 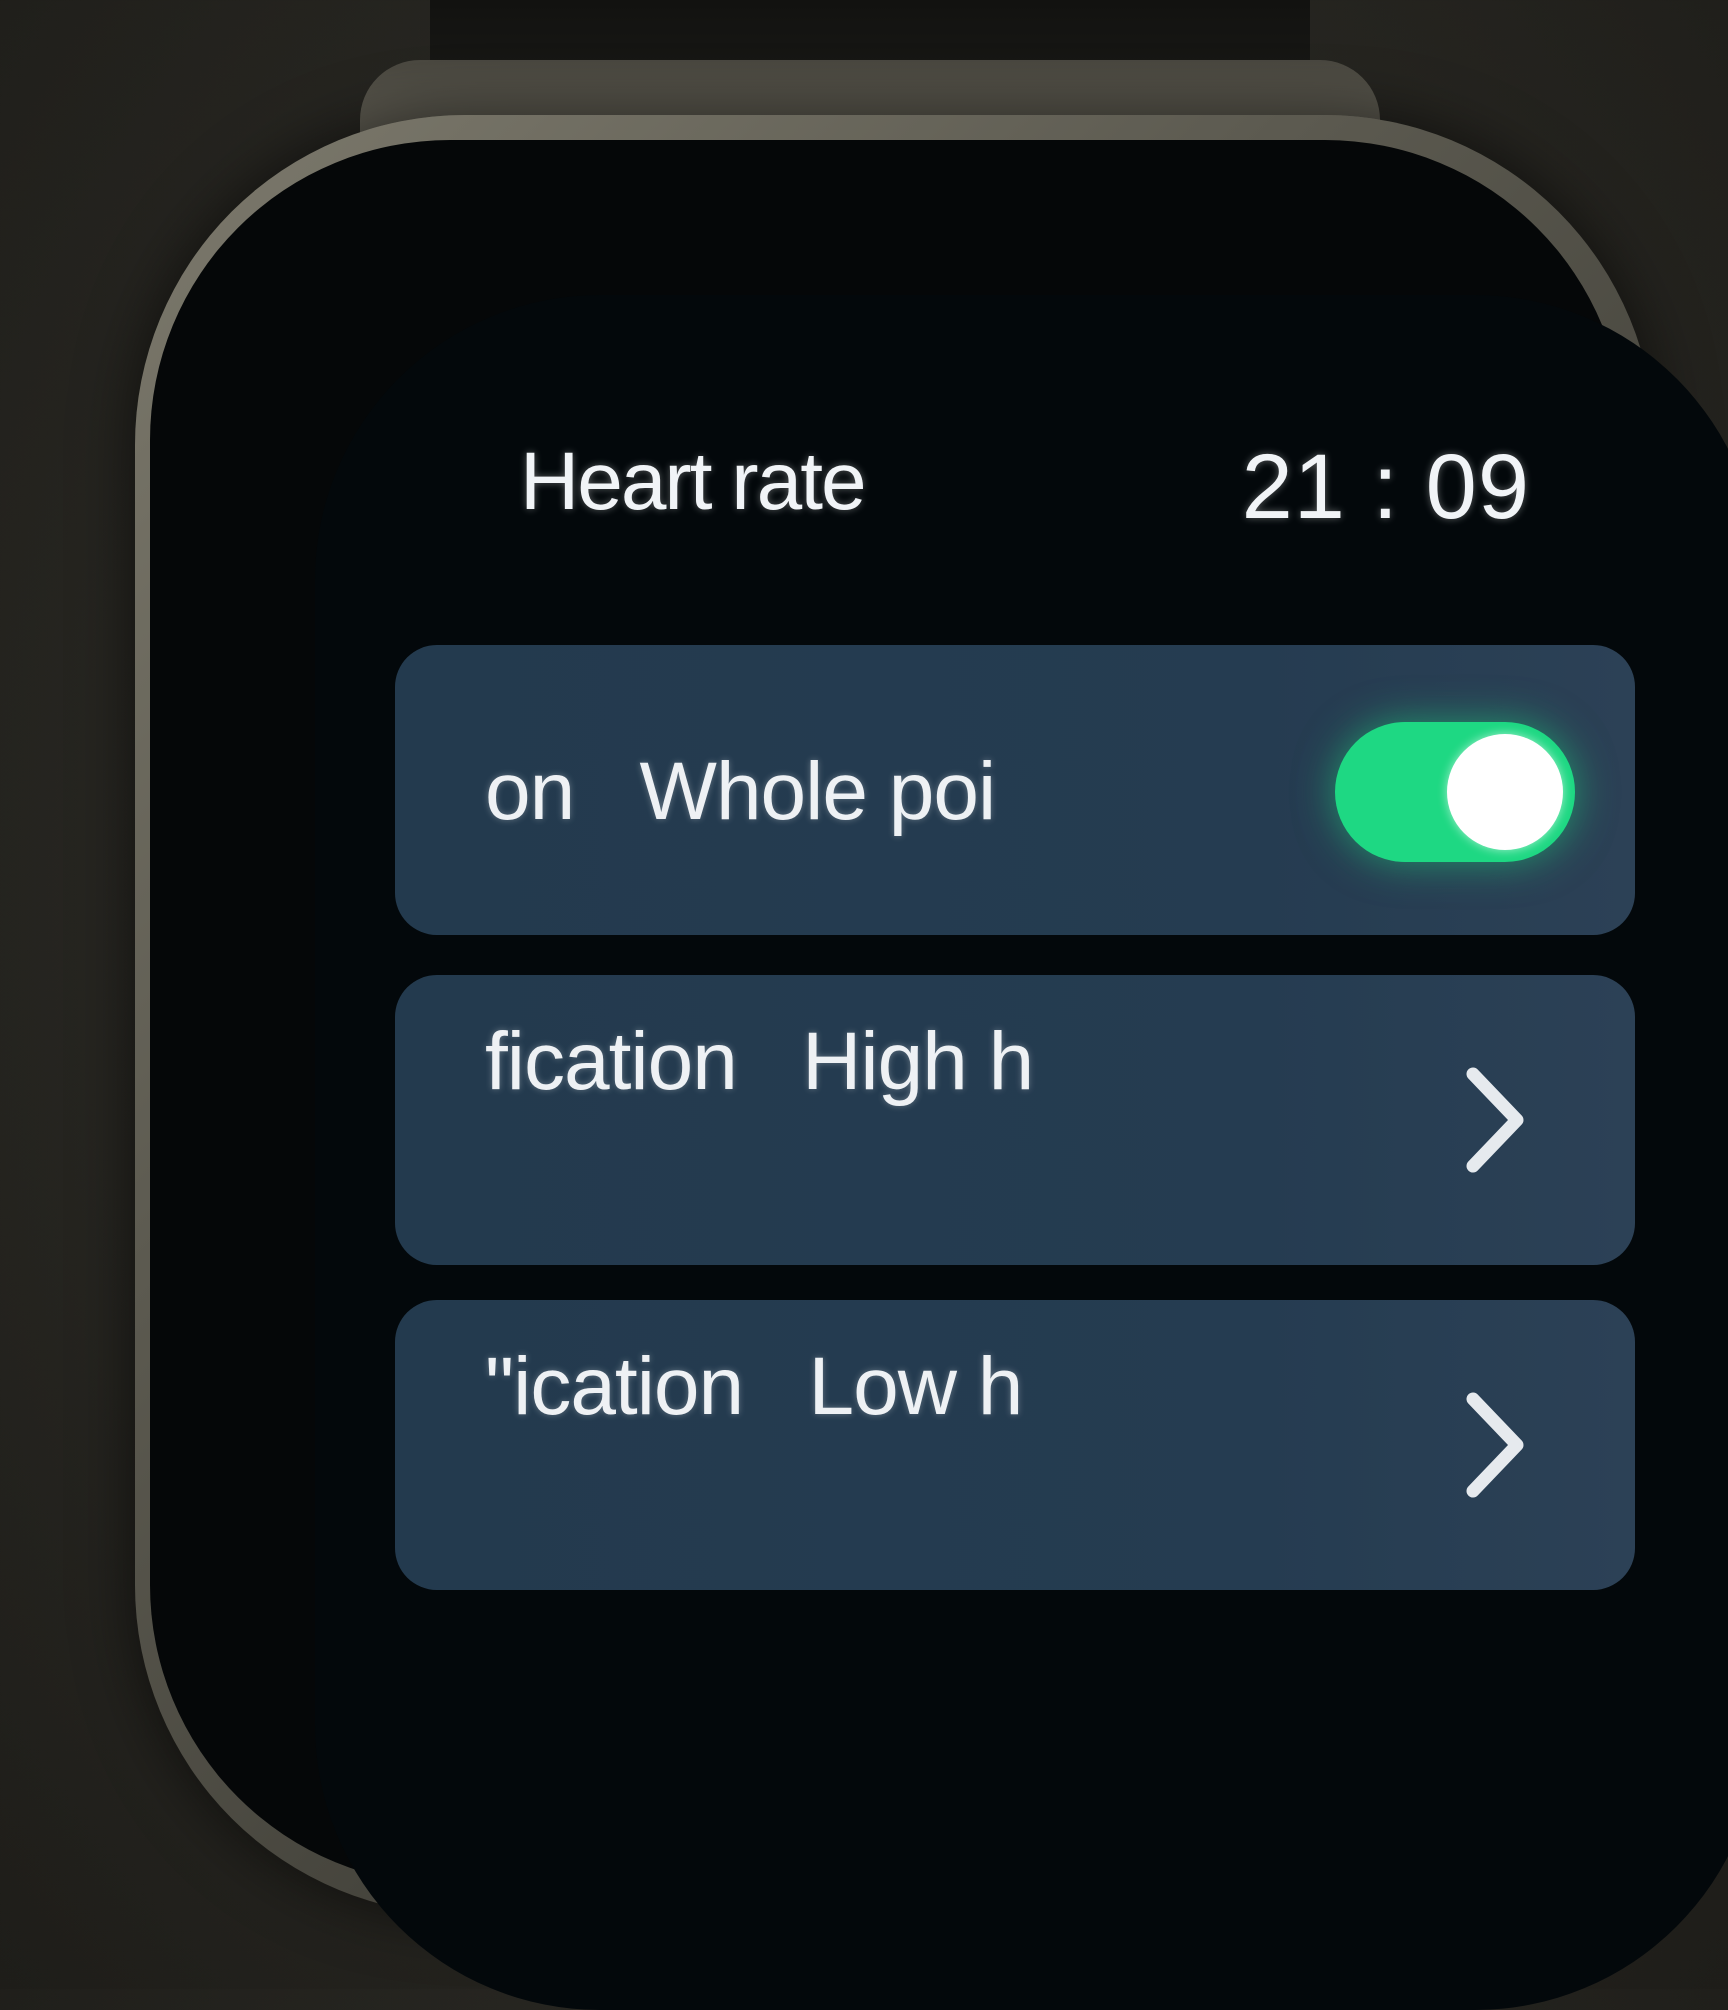 I want to click on setting-row-label: fication High h, so click(x=759, y=1061).